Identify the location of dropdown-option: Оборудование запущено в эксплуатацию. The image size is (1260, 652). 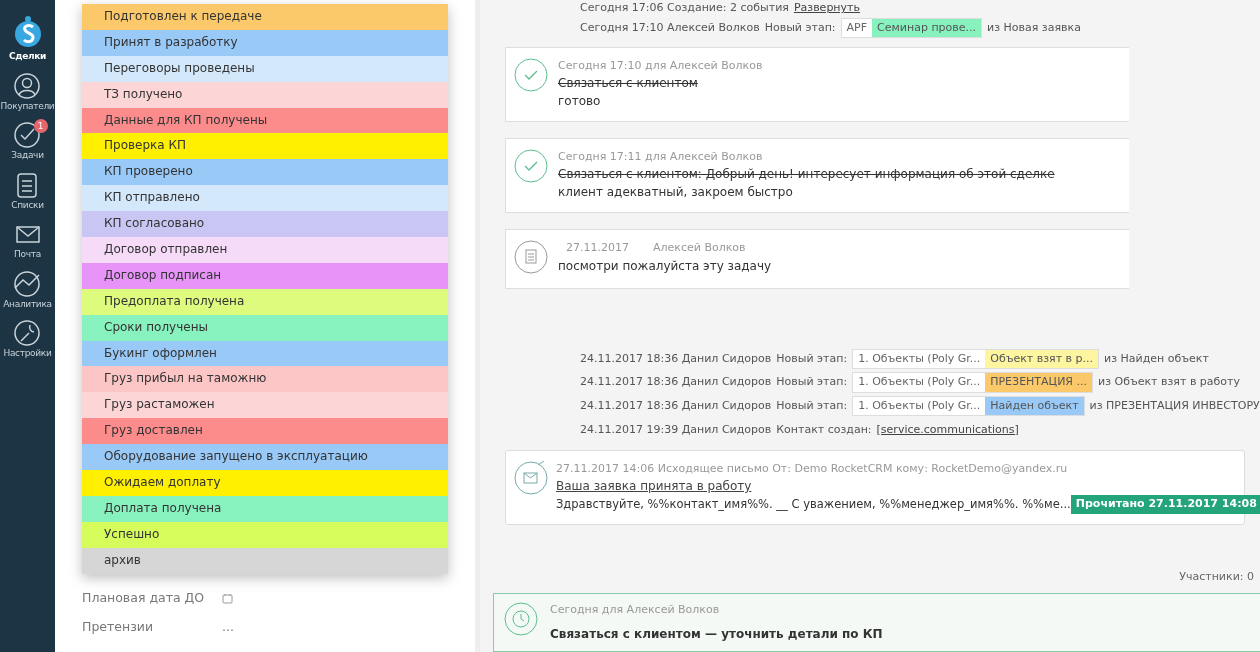
(265, 457).